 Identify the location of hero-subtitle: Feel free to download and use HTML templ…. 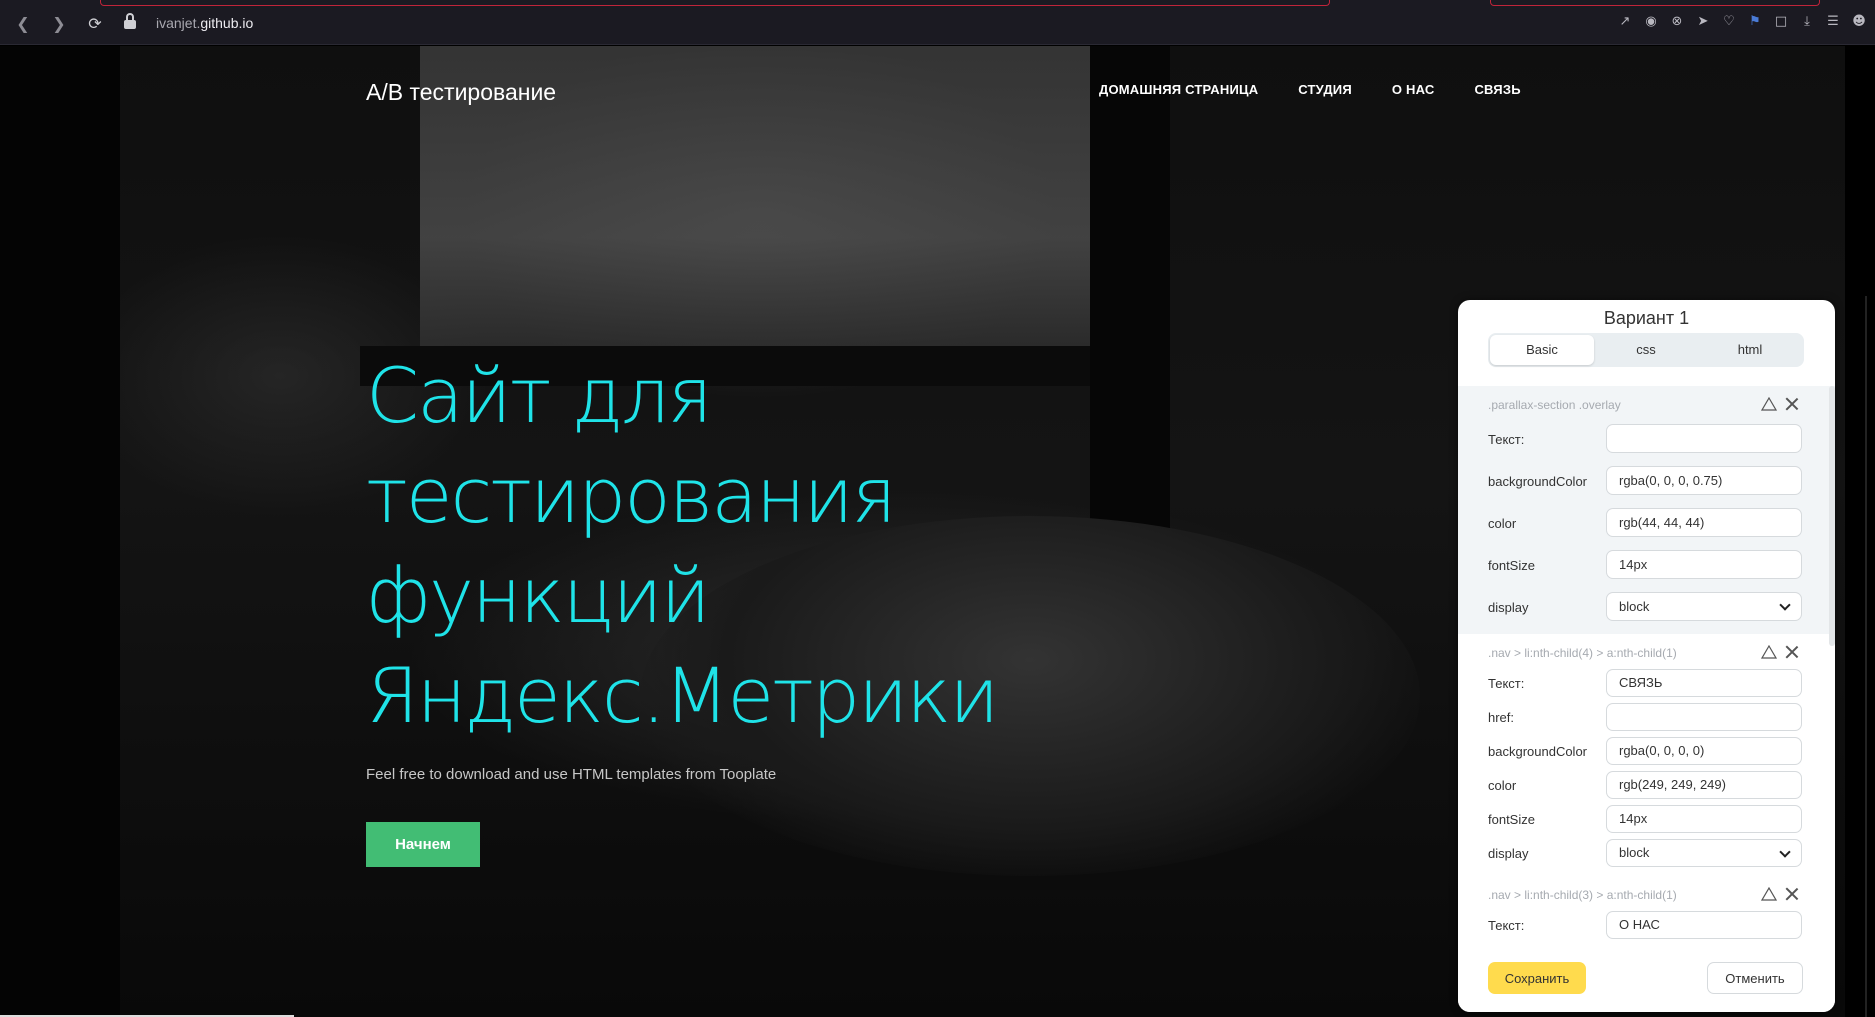
(571, 774).